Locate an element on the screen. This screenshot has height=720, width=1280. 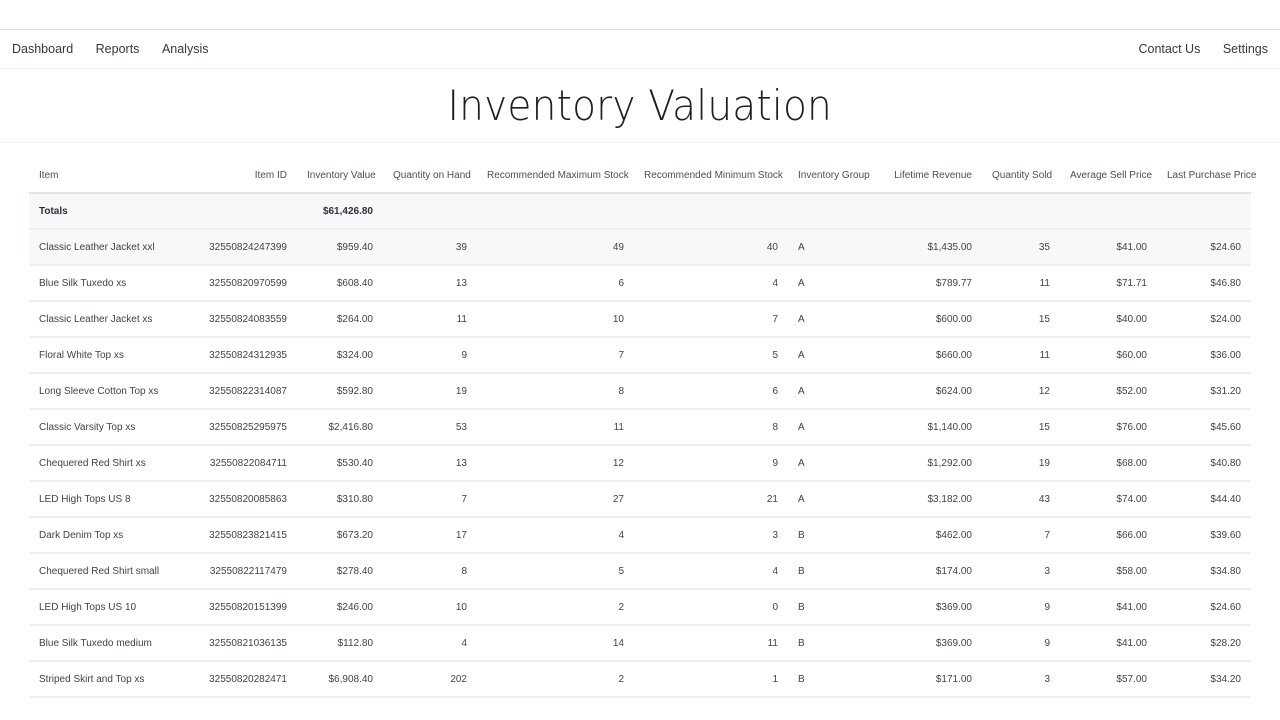
page-header: Inventory Valuation is located at coordinates (640, 106).